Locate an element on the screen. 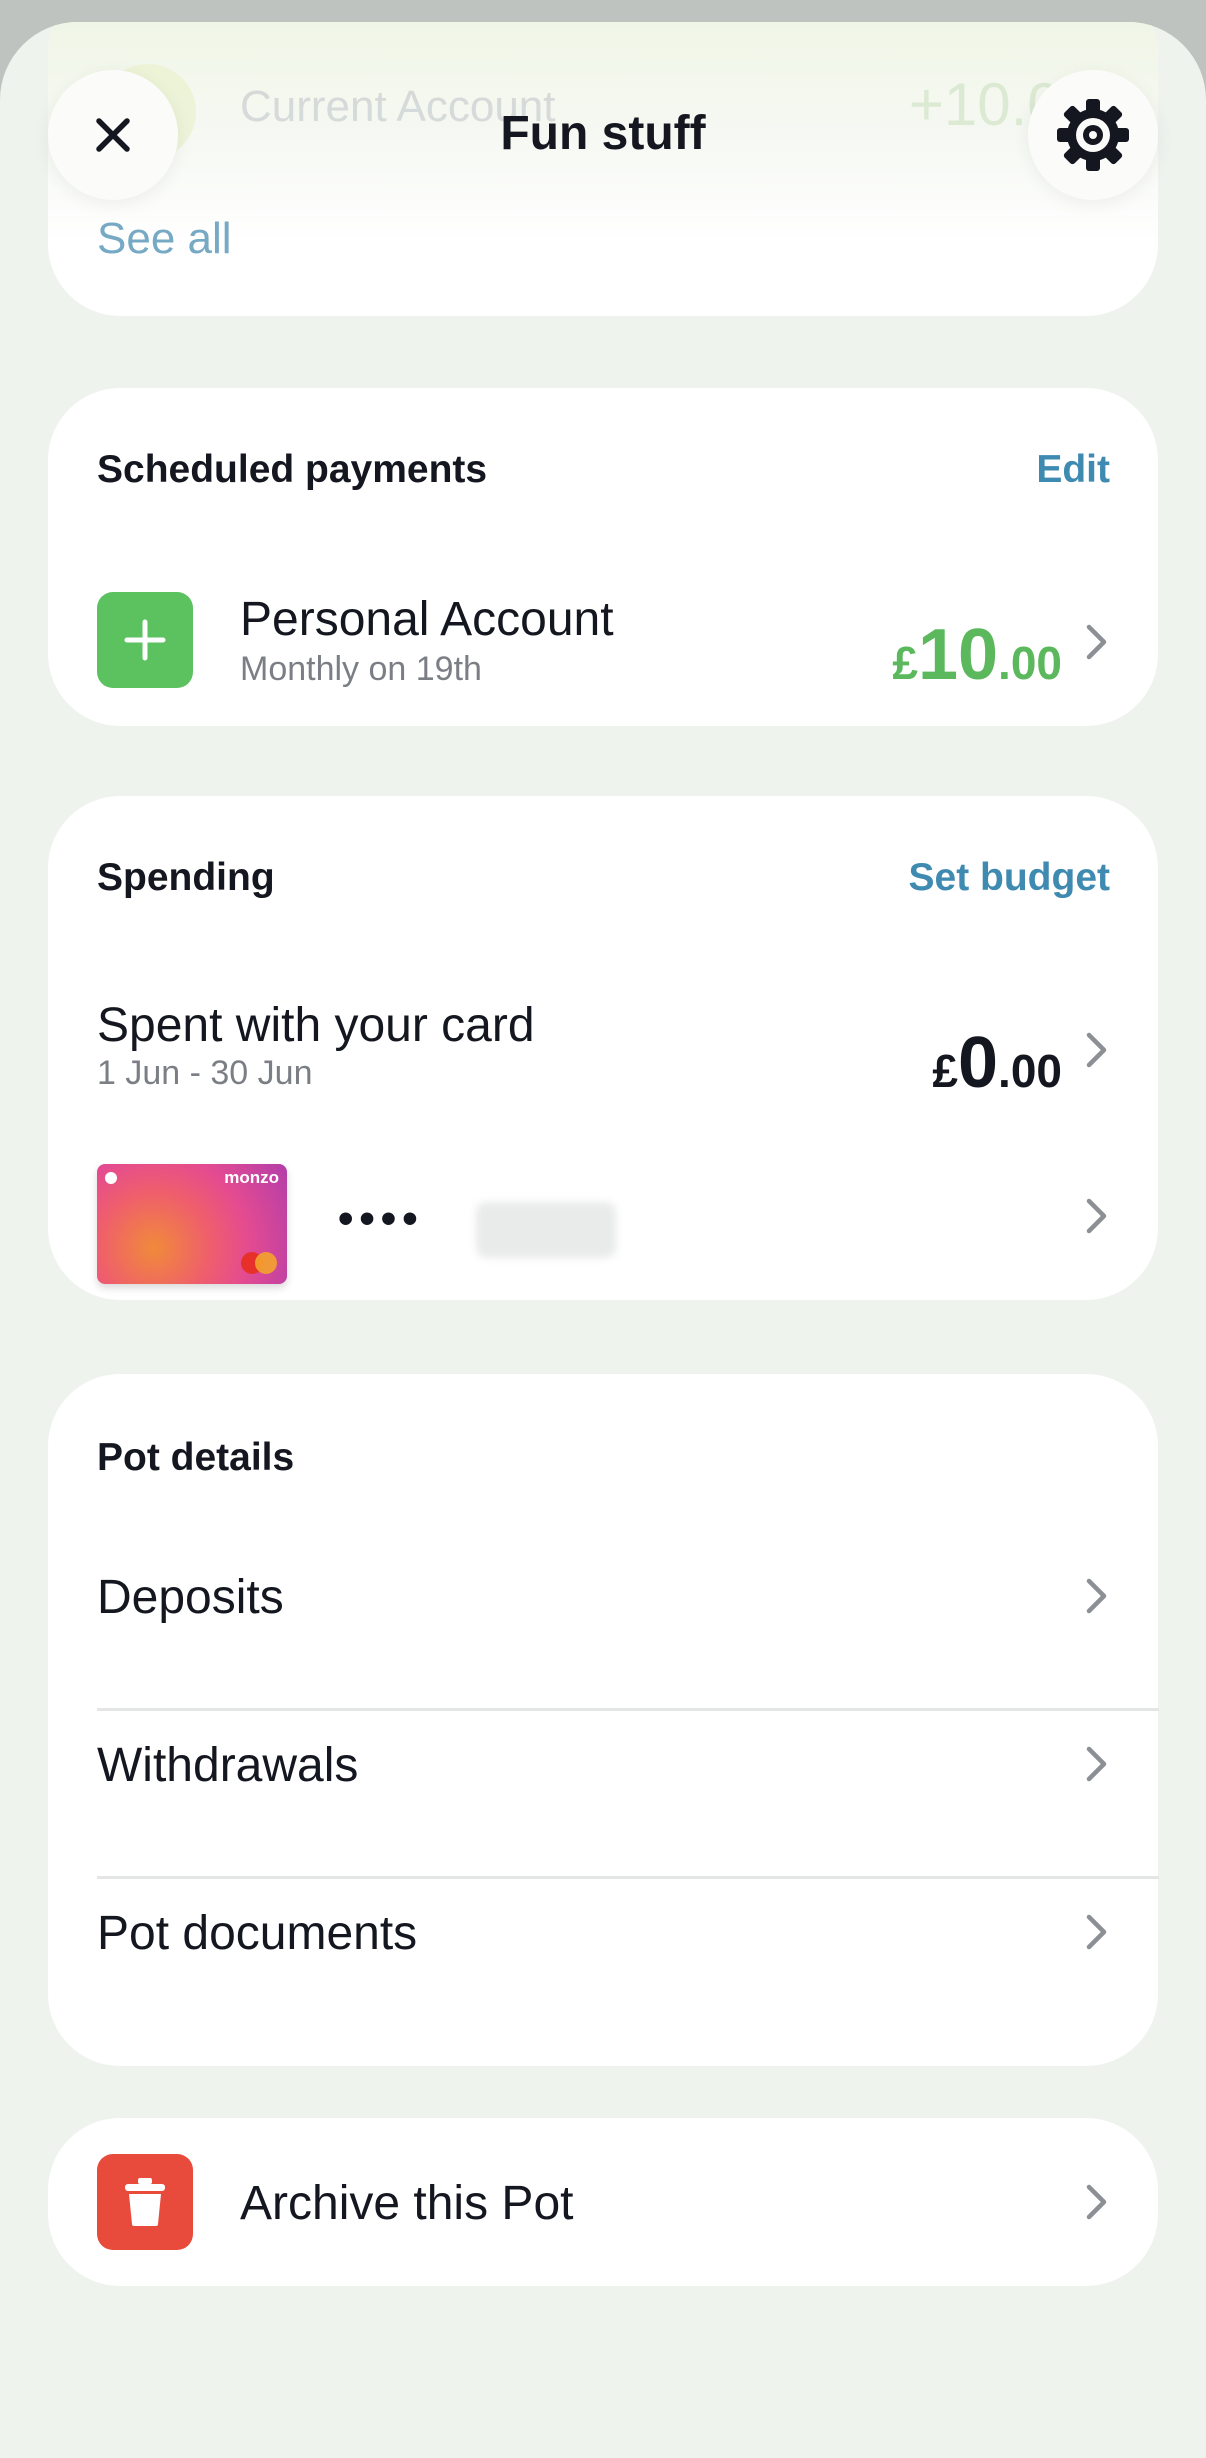  trash-icon is located at coordinates (145, 2202).